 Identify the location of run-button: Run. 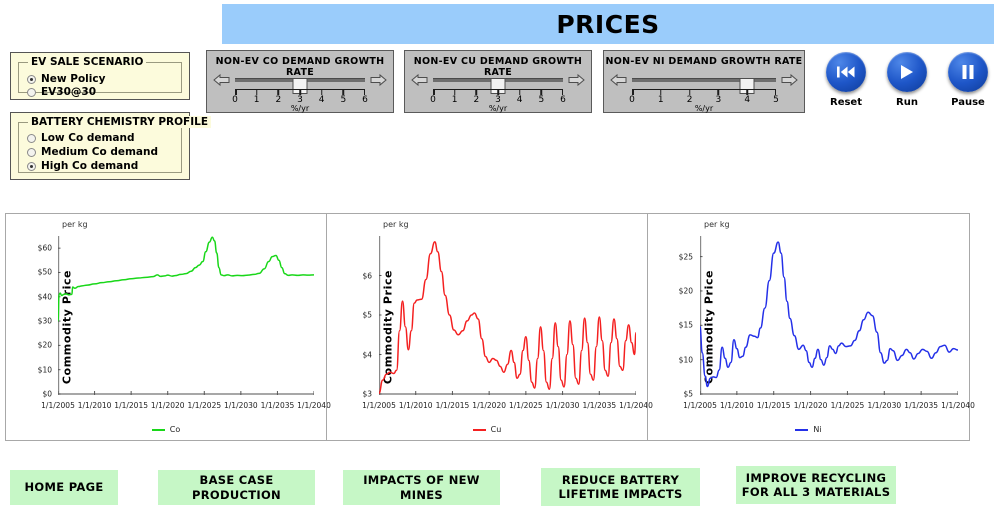
(907, 80).